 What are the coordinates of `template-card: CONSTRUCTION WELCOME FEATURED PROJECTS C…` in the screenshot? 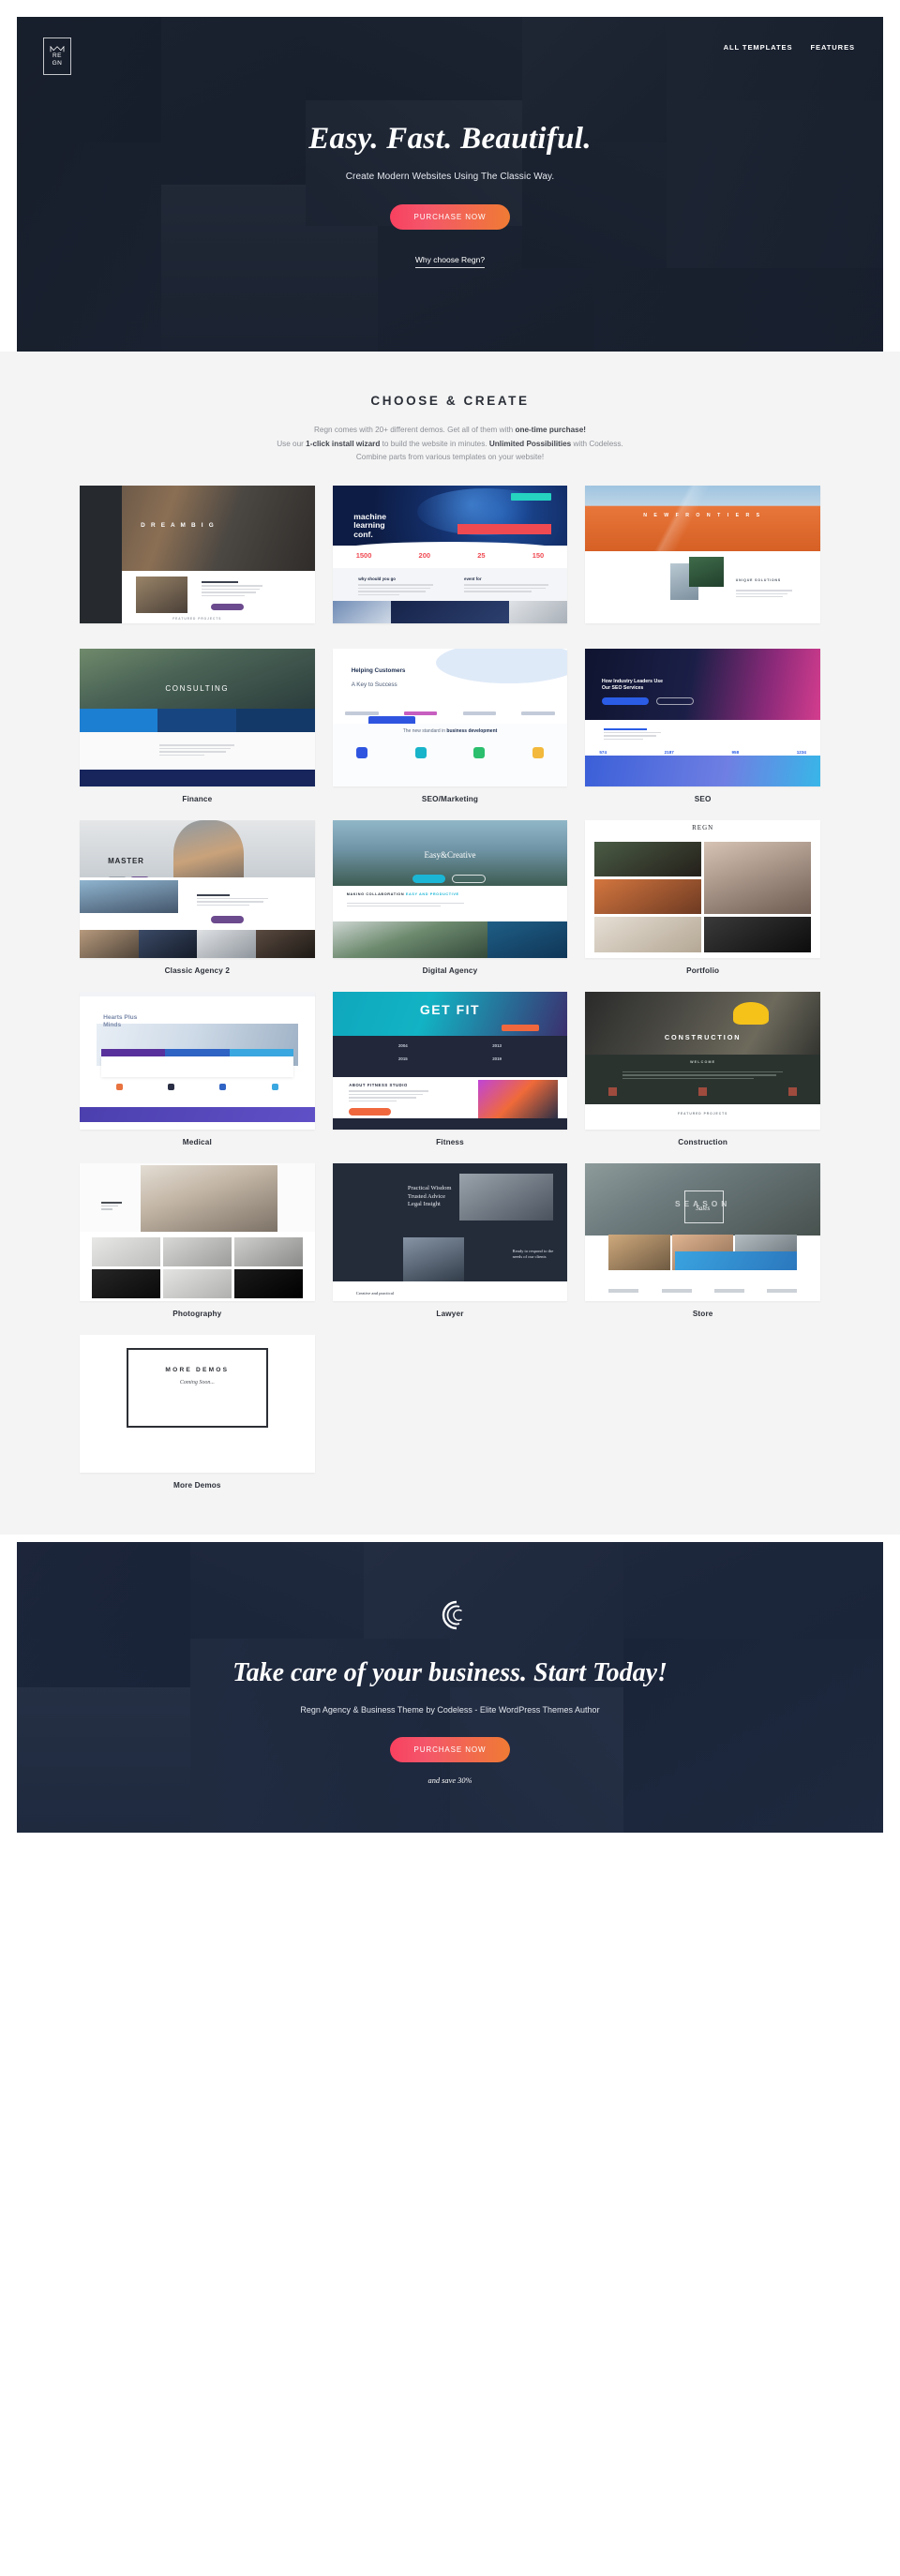 It's located at (702, 1068).